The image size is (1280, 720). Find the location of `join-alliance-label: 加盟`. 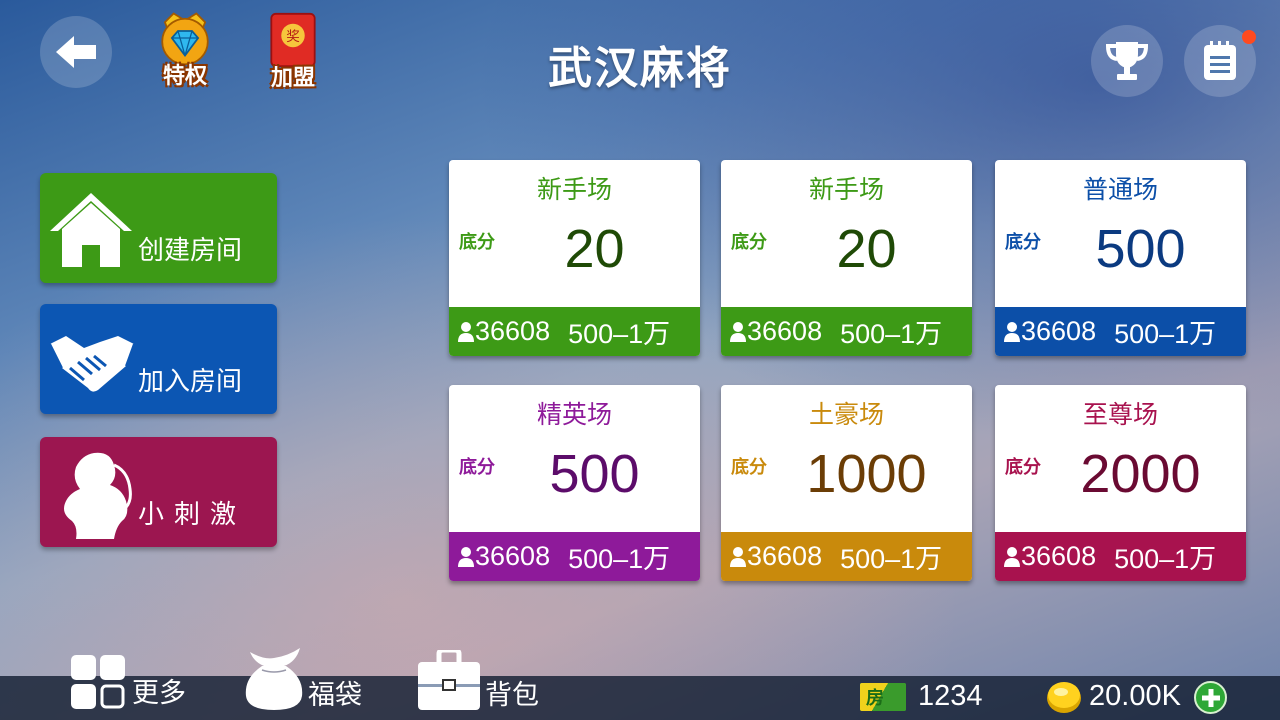

join-alliance-label: 加盟 is located at coordinates (292, 78).